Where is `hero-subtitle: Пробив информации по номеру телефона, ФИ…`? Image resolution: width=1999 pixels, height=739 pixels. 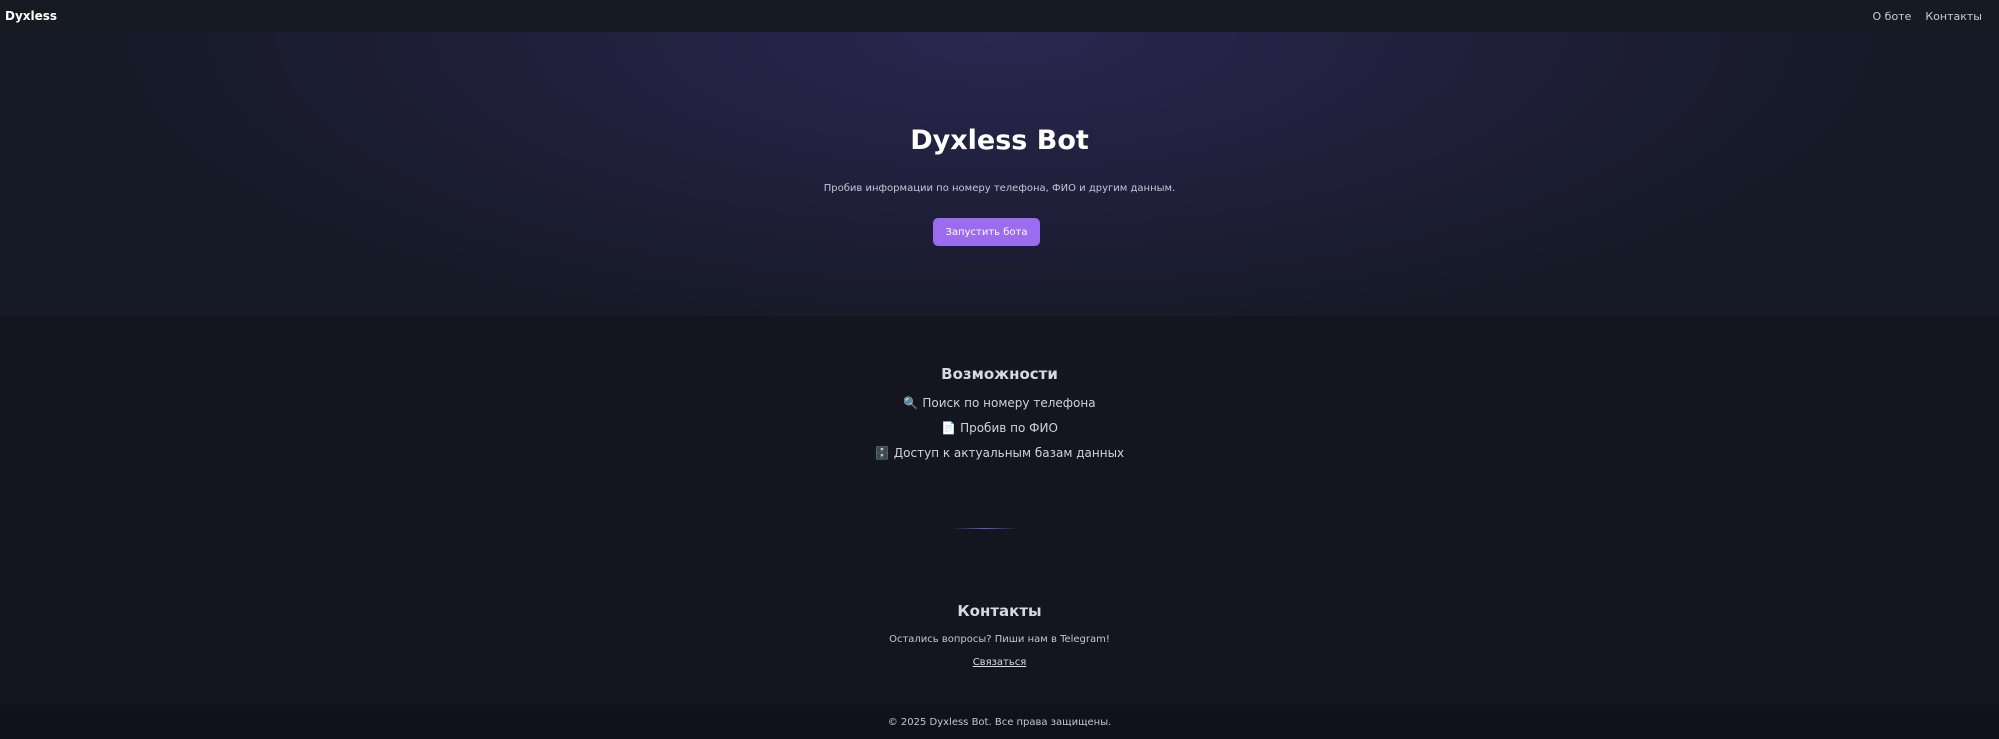
hero-subtitle: Пробив информации по номеру телефона, ФИ… is located at coordinates (999, 188).